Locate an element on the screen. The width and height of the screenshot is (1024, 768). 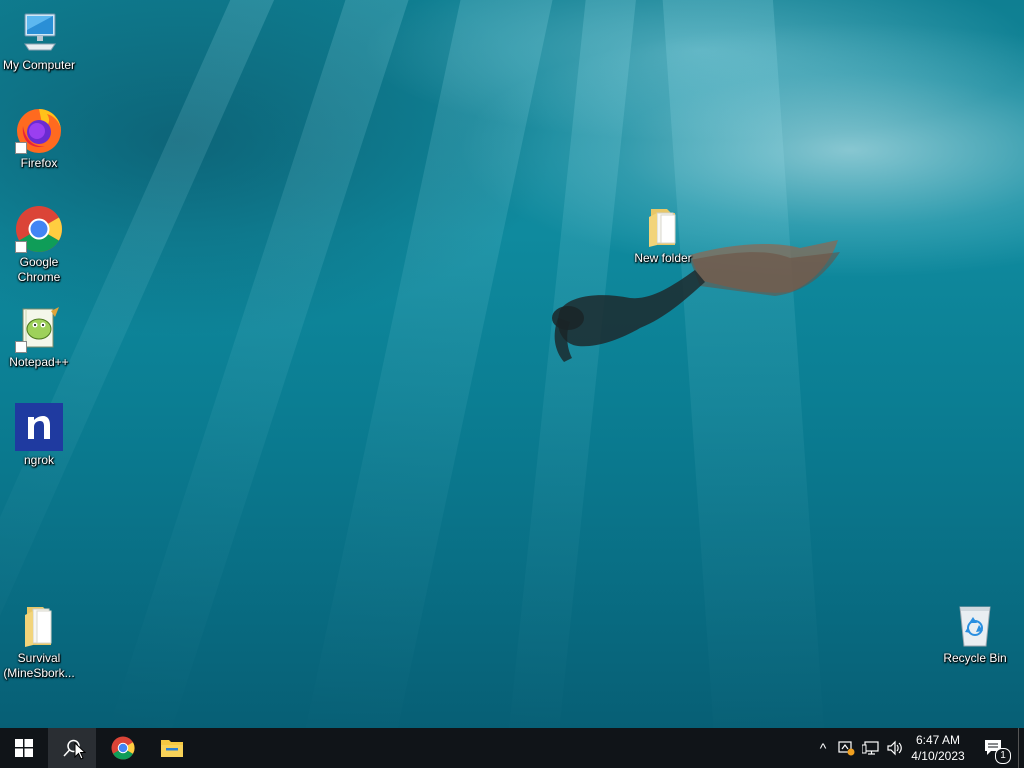
new-folder-label: New folder is located at coordinates (663, 258).